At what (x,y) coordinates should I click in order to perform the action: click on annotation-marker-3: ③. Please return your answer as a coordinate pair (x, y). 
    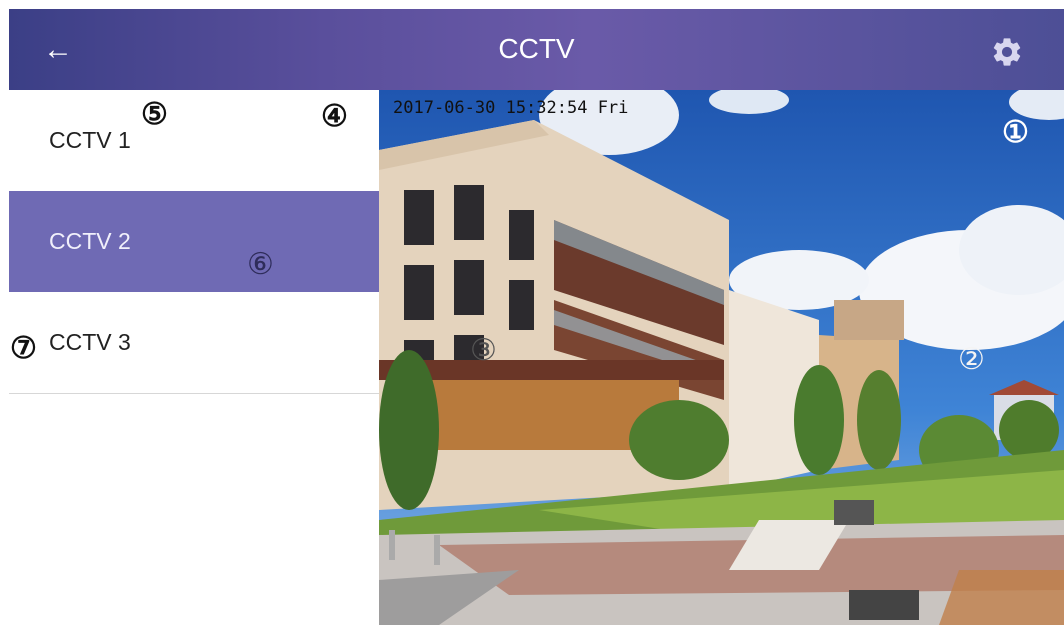
    Looking at the image, I should click on (483, 350).